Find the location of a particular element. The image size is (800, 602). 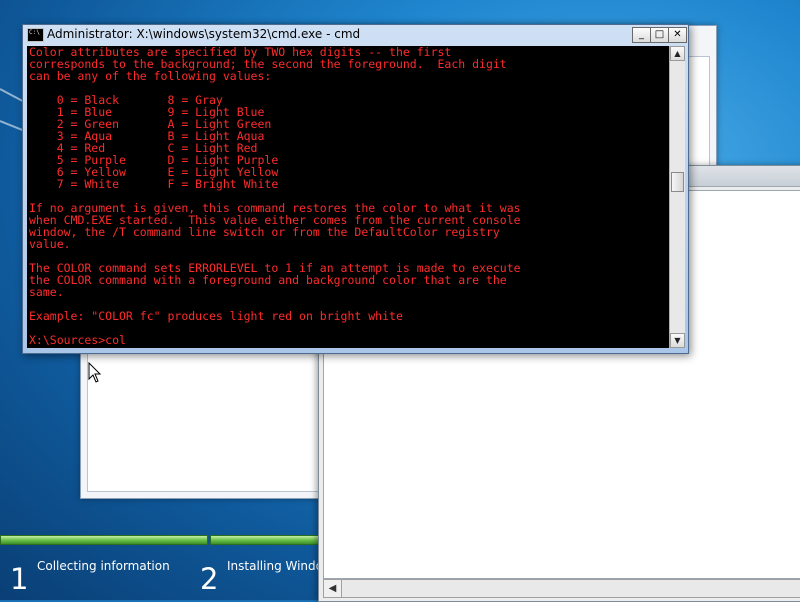

close-button: ✕ is located at coordinates (677, 35).